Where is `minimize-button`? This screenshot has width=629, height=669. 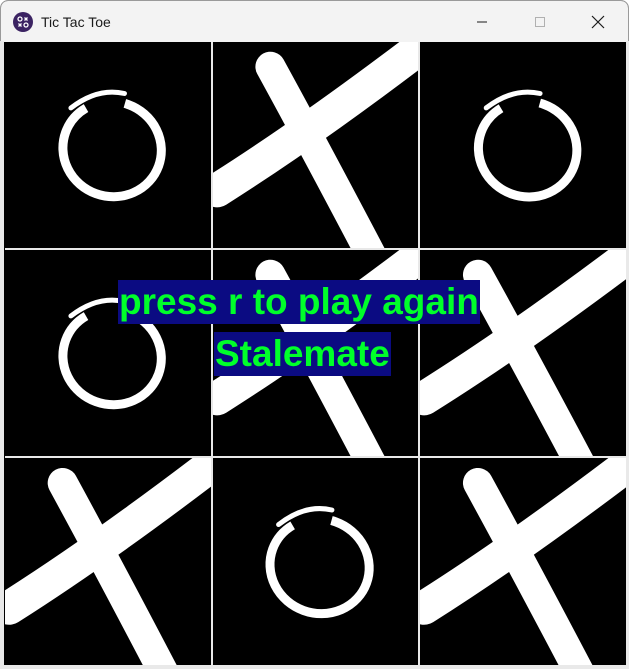
minimize-button is located at coordinates (482, 21).